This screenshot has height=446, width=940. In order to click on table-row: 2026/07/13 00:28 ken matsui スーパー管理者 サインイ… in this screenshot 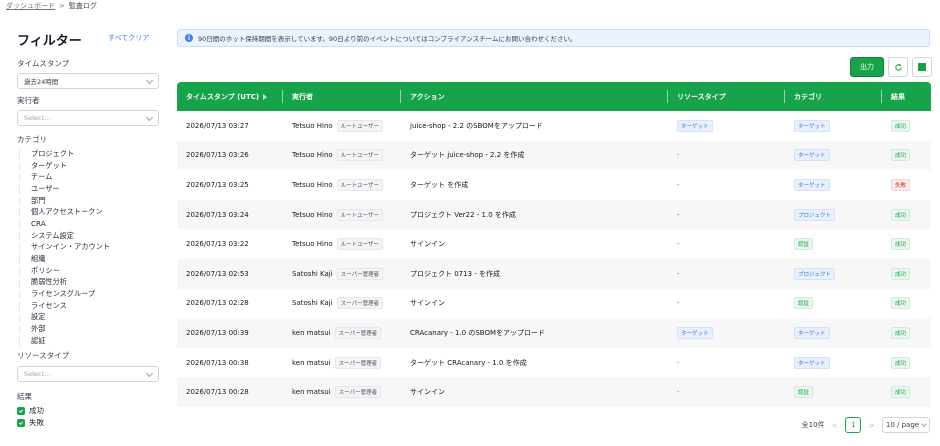, I will do `click(554, 392)`.